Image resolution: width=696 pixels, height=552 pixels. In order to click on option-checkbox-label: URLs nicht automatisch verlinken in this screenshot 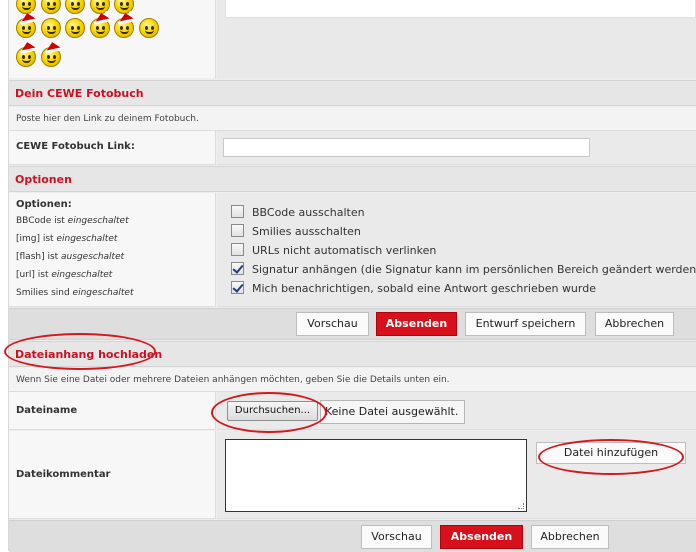, I will do `click(344, 250)`.